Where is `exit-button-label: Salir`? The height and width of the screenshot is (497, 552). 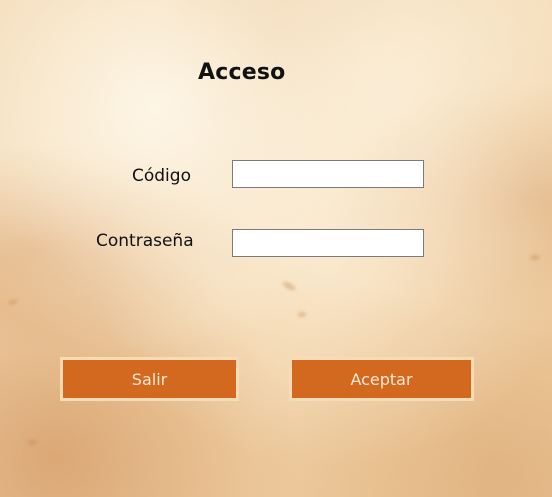 exit-button-label: Salir is located at coordinates (149, 379).